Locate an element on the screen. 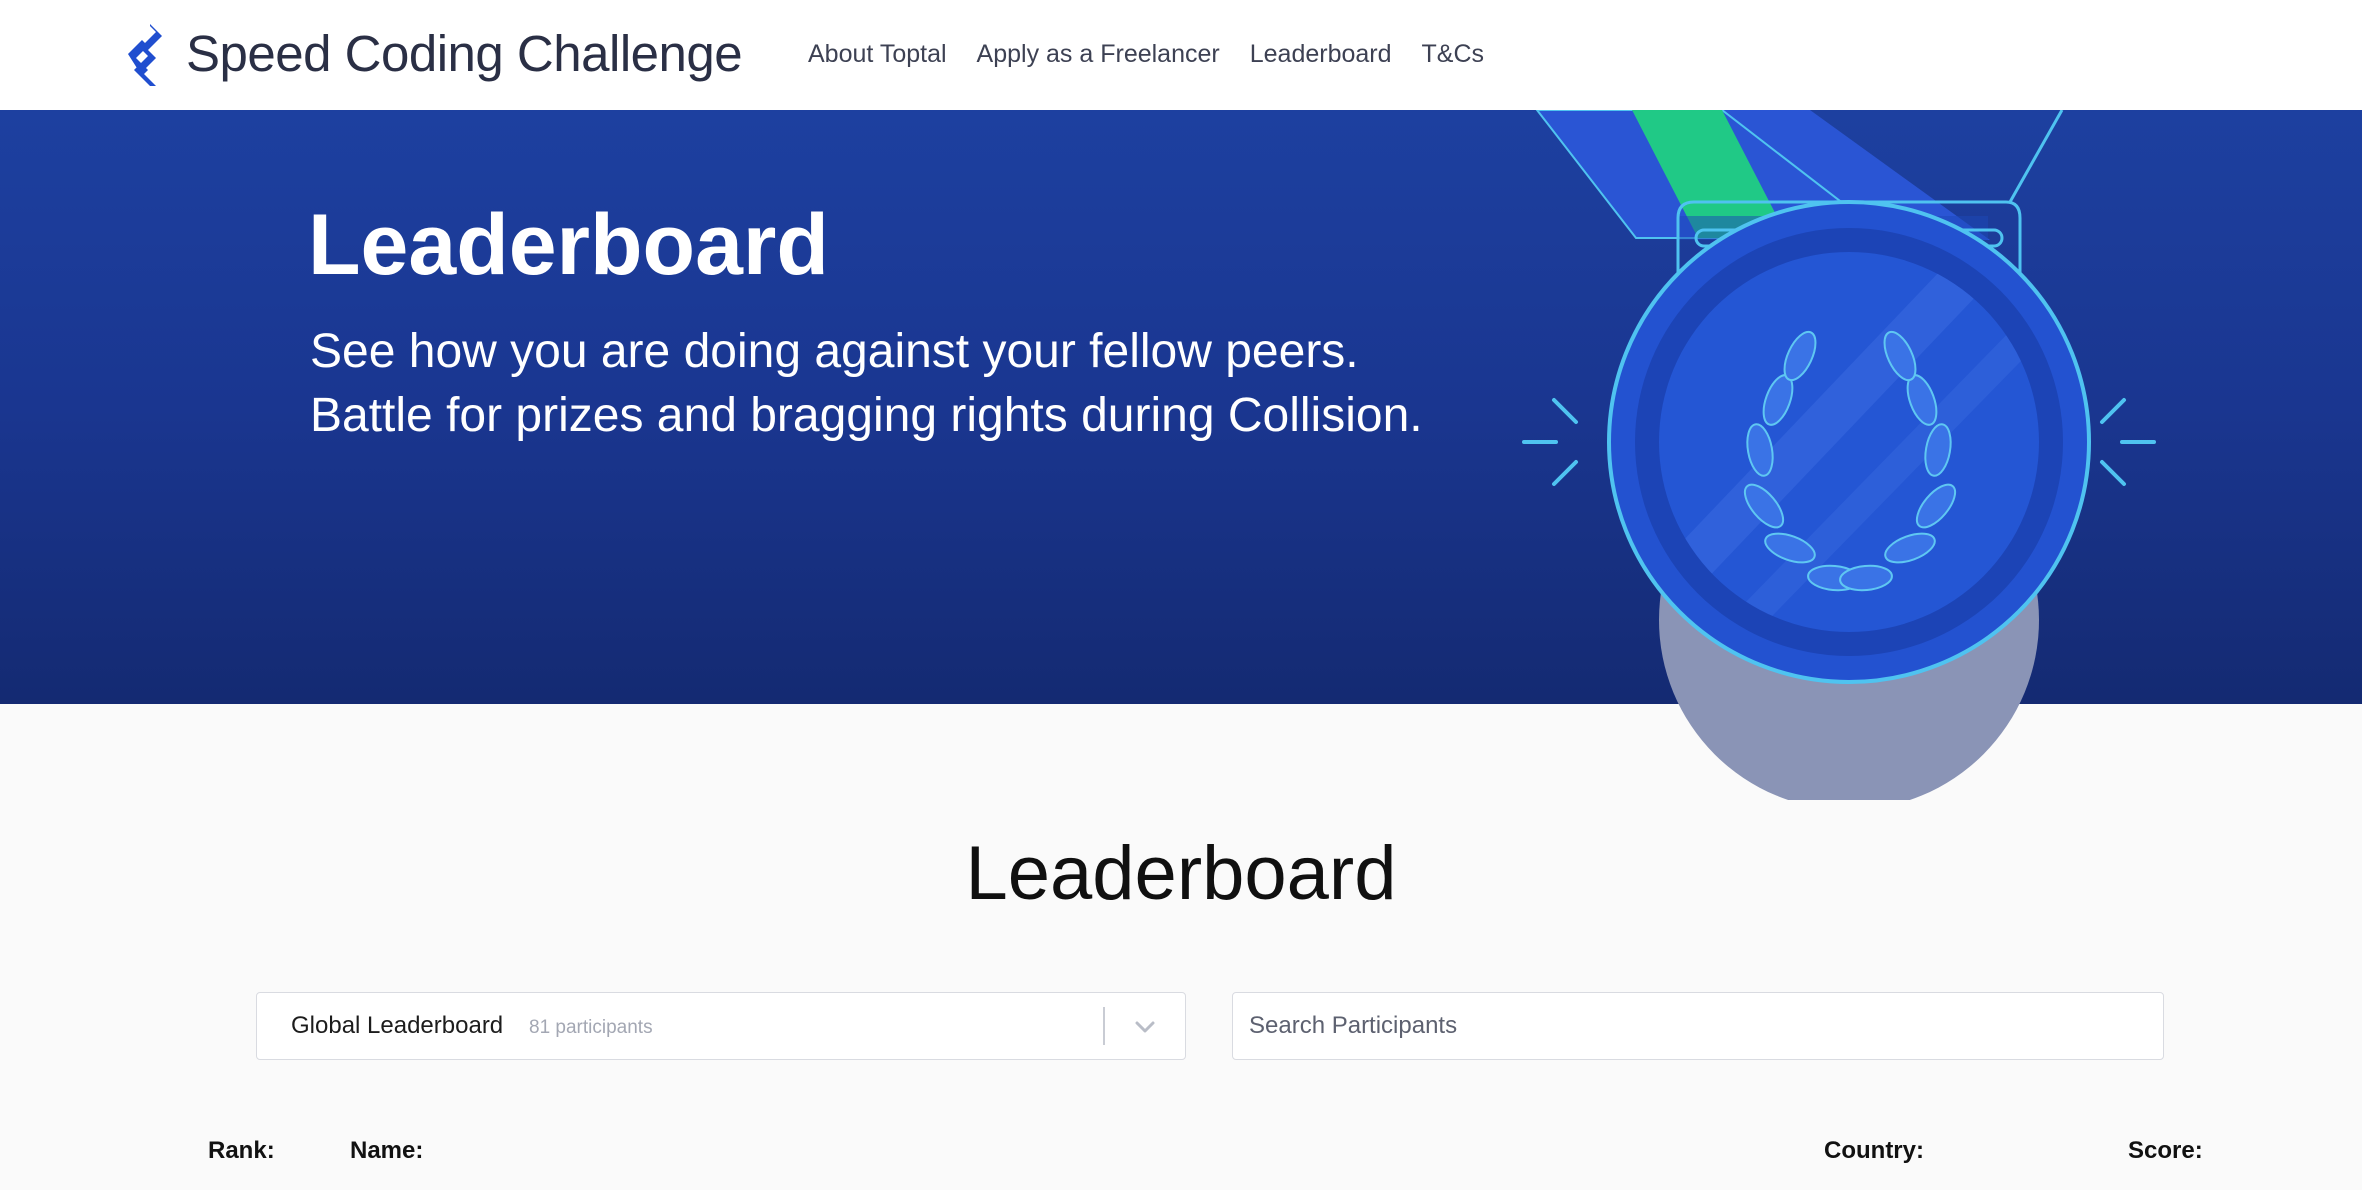  nav-link-terms: T&Cs is located at coordinates (1453, 54).